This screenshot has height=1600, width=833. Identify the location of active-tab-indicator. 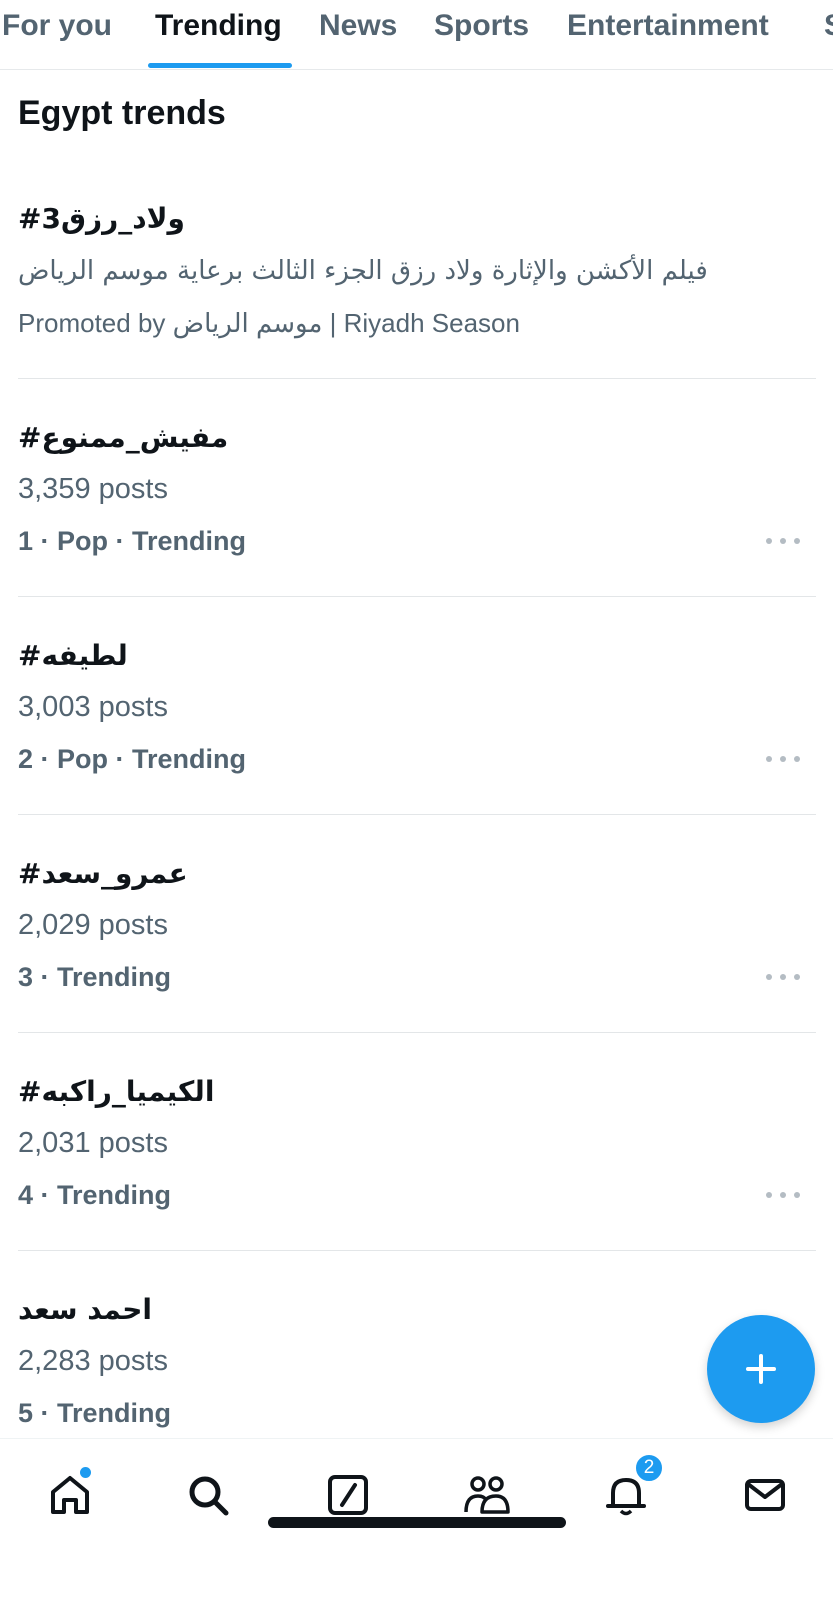
(220, 65).